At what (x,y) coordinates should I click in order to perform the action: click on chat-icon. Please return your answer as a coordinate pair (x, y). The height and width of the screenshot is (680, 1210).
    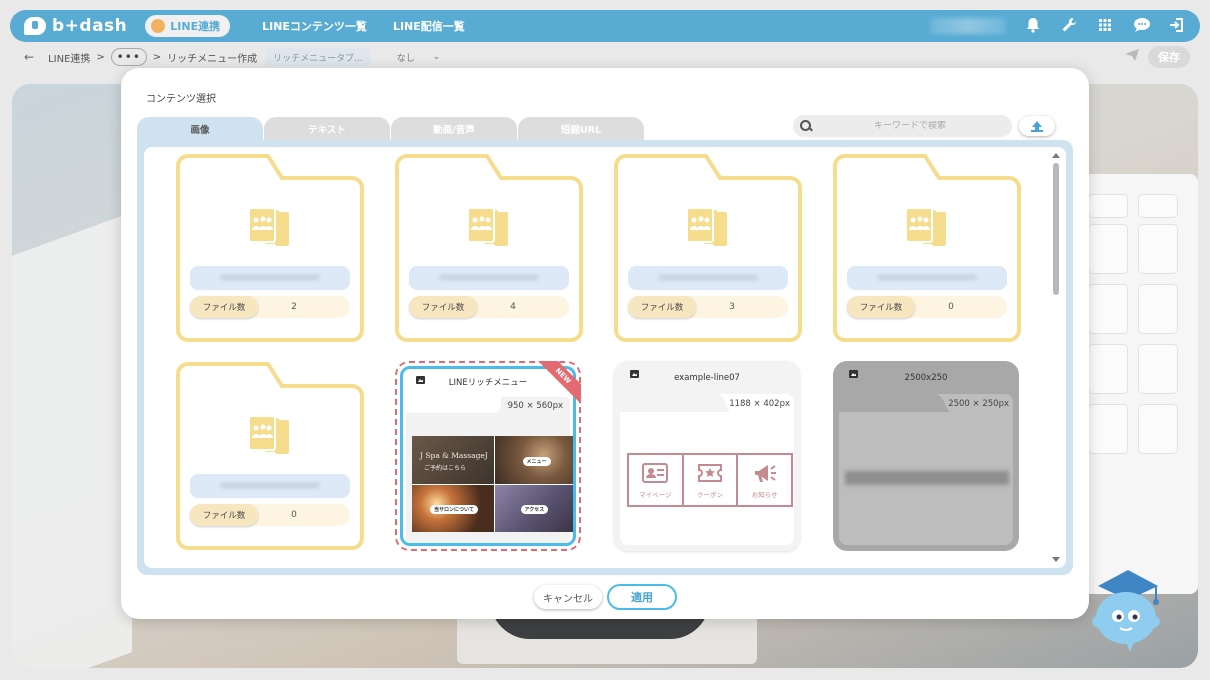
    Looking at the image, I should click on (1141, 25).